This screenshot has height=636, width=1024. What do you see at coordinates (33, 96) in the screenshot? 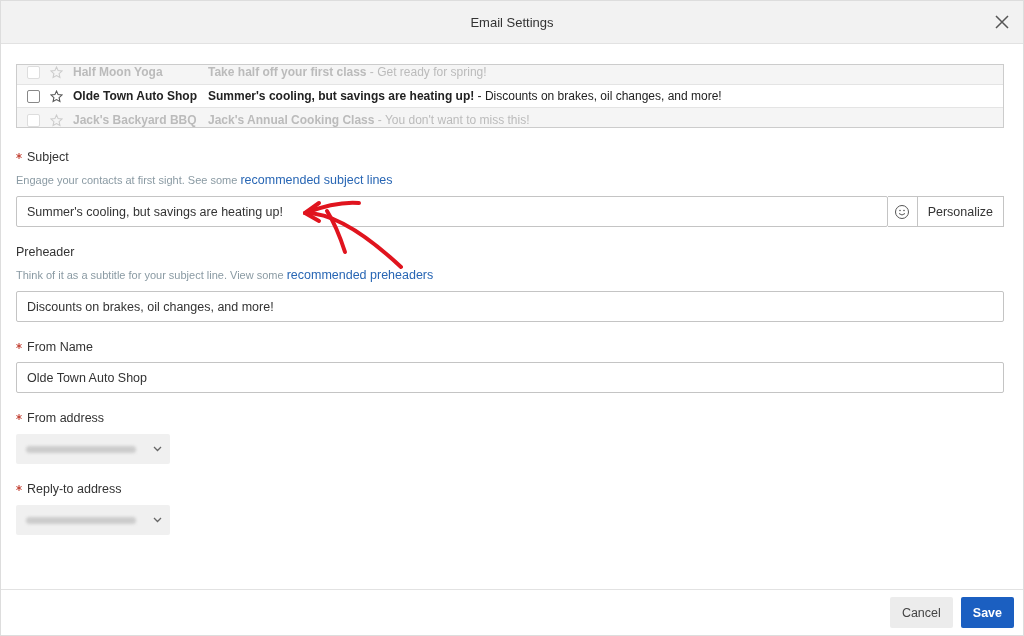
I see `checkbox` at bounding box center [33, 96].